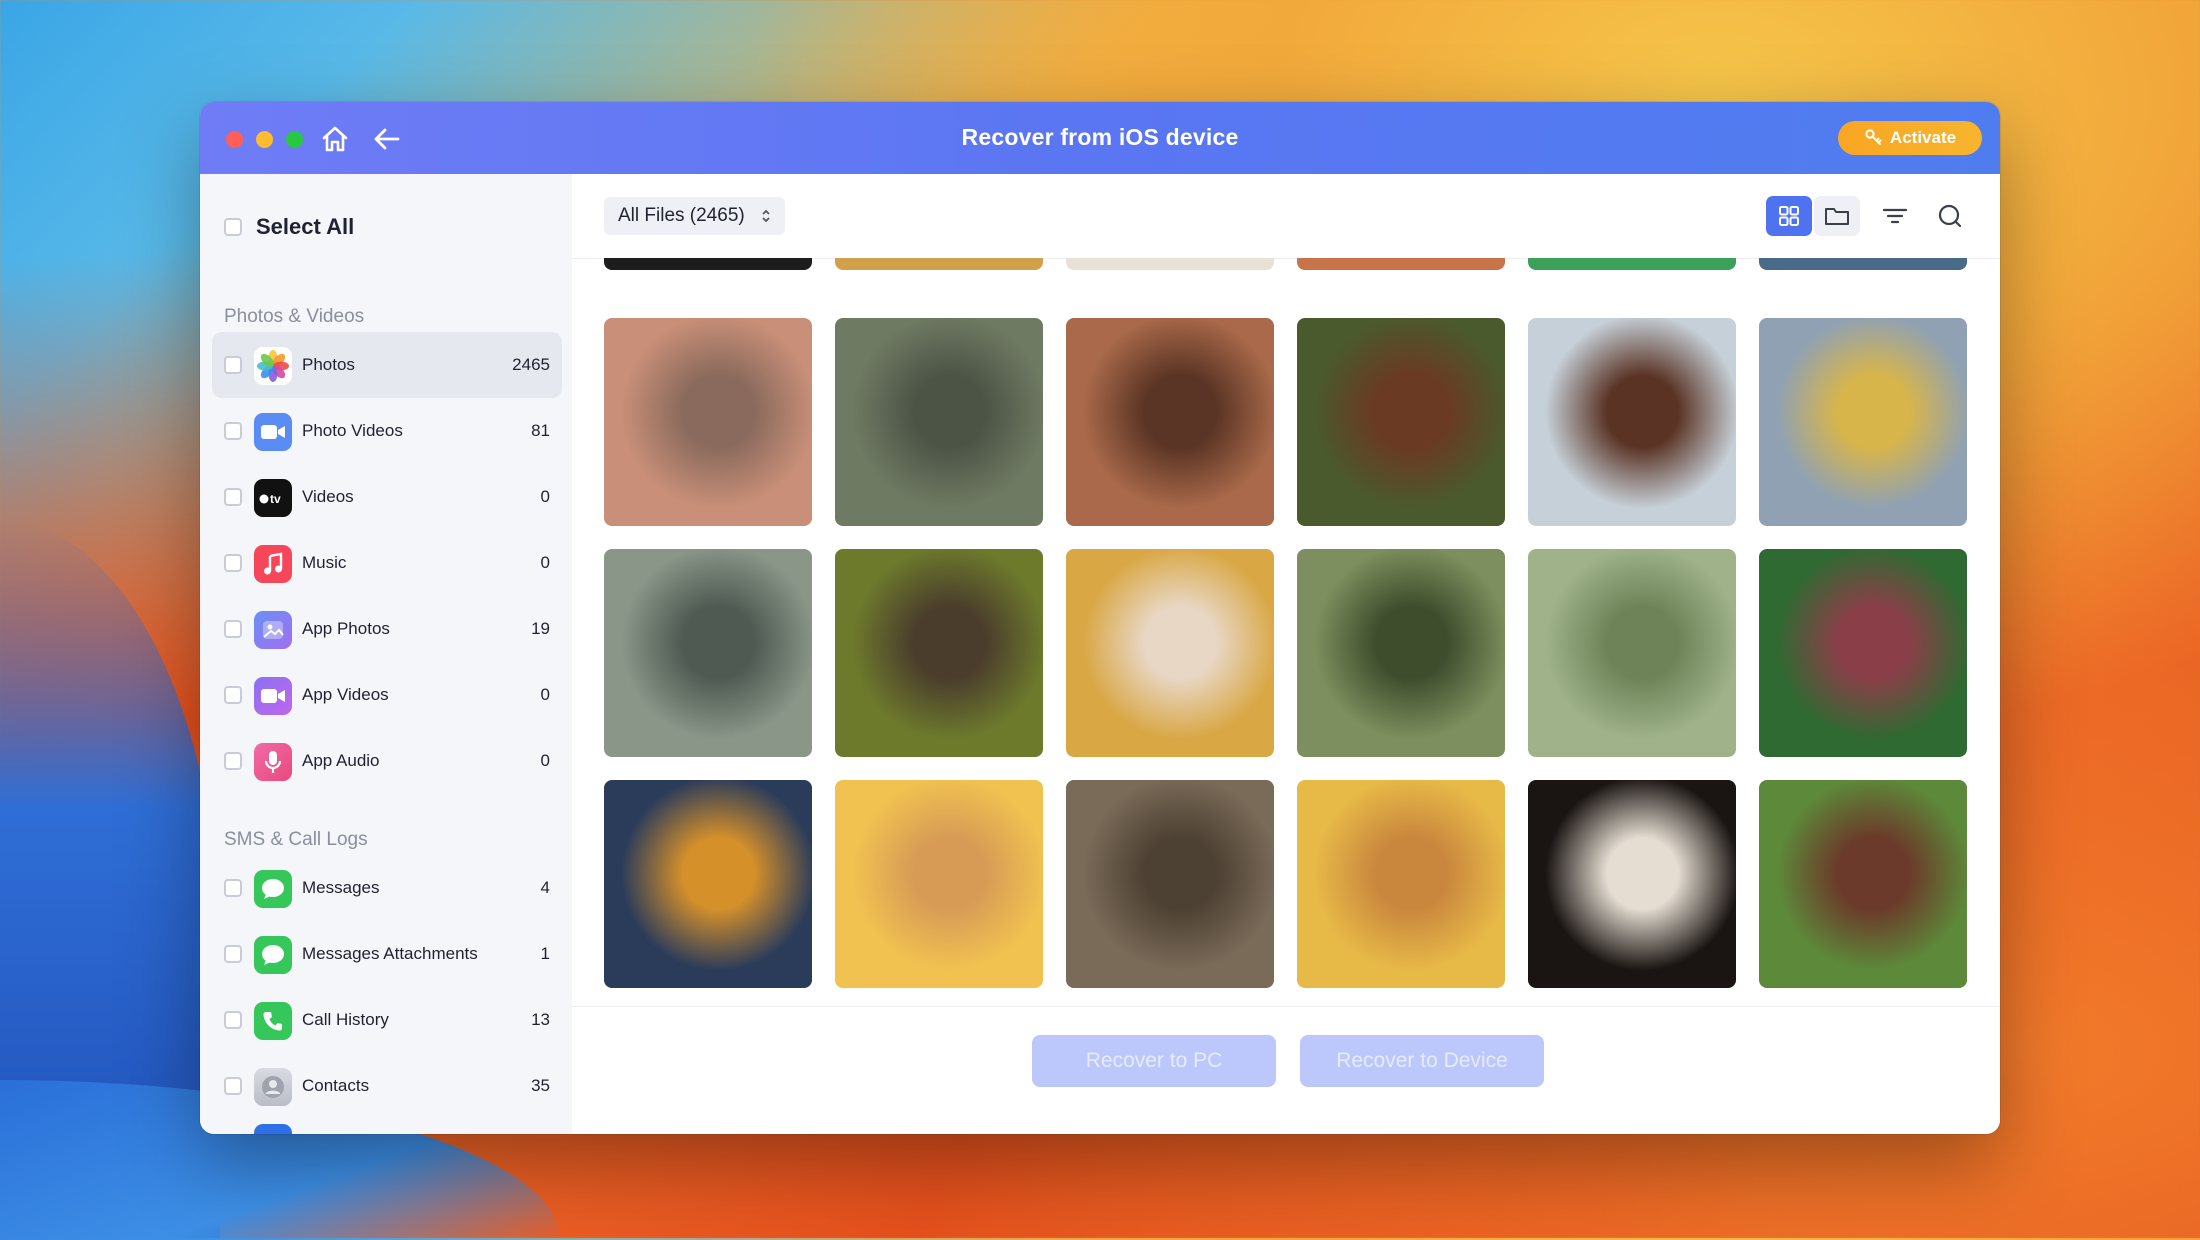 The width and height of the screenshot is (2200, 1240). Describe the element at coordinates (540, 430) in the screenshot. I see `category-count: 81` at that location.